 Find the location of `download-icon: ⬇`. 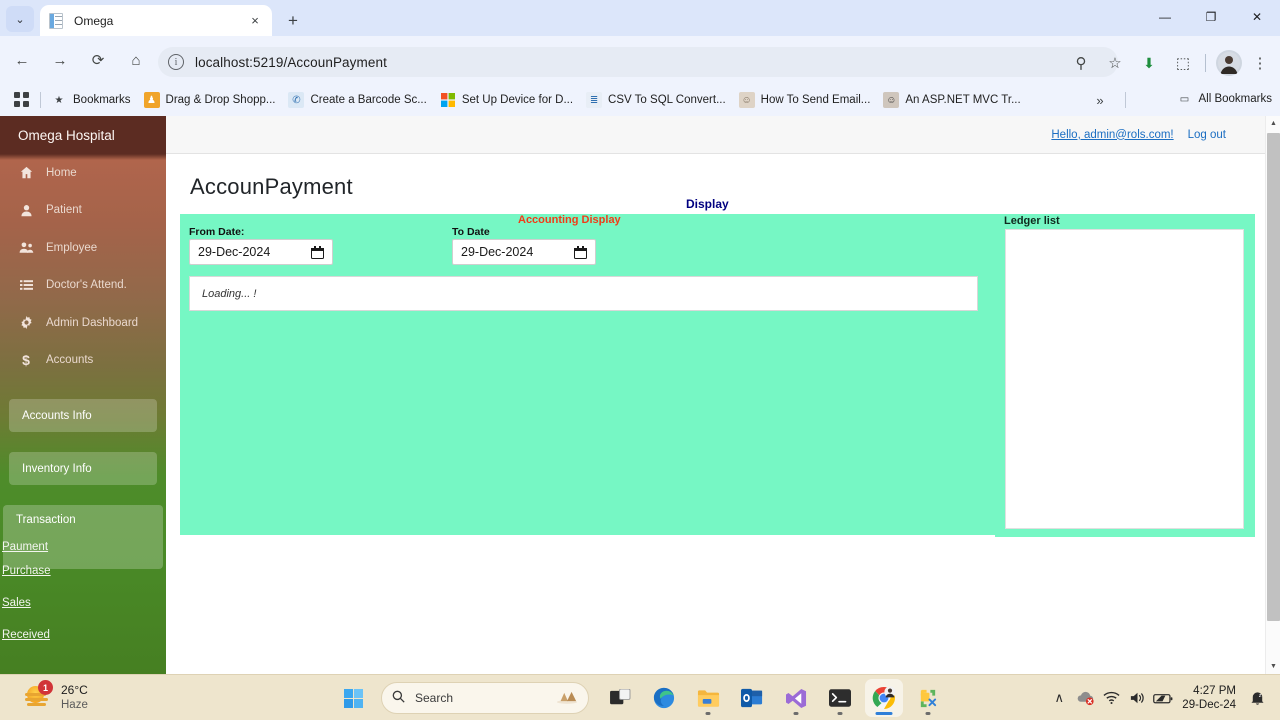

download-icon: ⬇ is located at coordinates (1149, 63).